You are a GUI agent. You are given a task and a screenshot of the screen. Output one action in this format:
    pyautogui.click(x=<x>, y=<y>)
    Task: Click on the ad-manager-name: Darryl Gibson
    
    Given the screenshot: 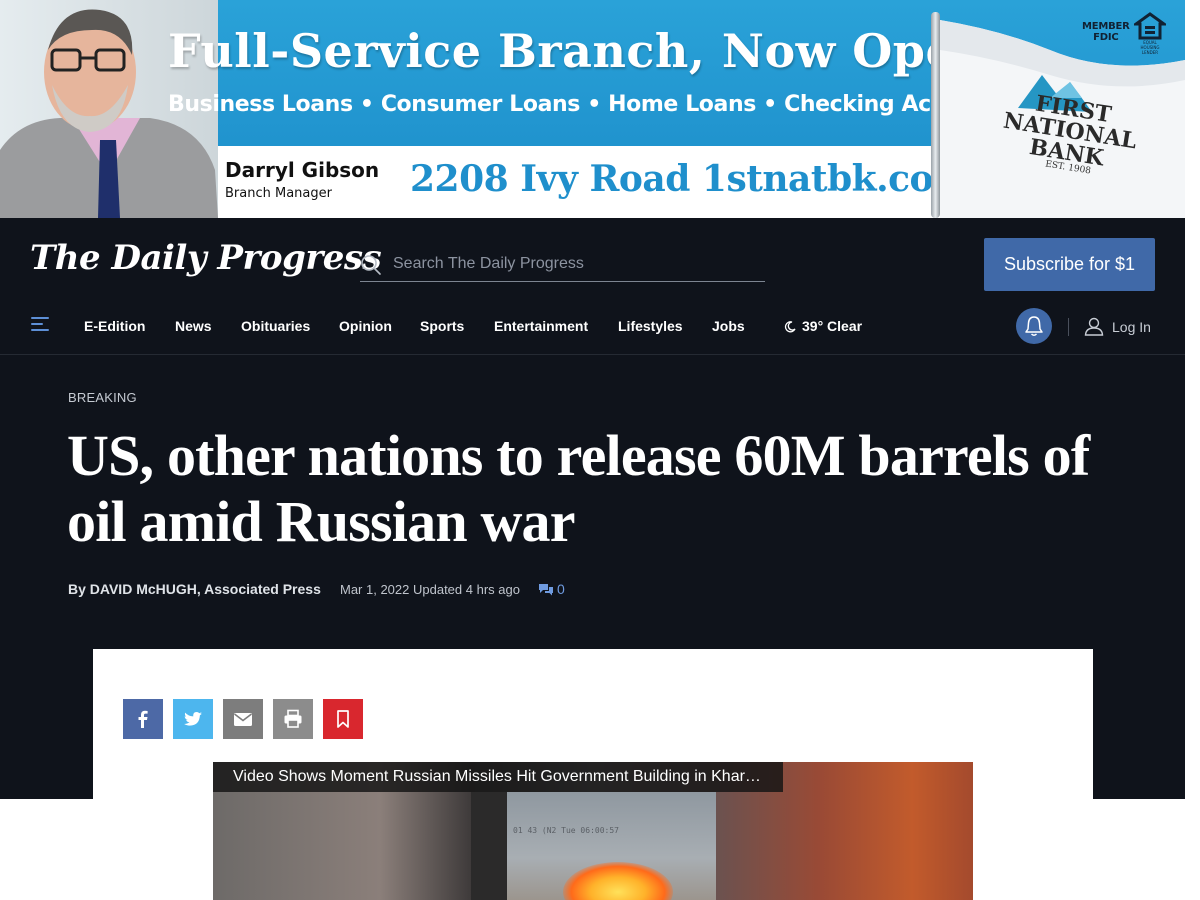 What is the action you would take?
    pyautogui.click(x=302, y=170)
    